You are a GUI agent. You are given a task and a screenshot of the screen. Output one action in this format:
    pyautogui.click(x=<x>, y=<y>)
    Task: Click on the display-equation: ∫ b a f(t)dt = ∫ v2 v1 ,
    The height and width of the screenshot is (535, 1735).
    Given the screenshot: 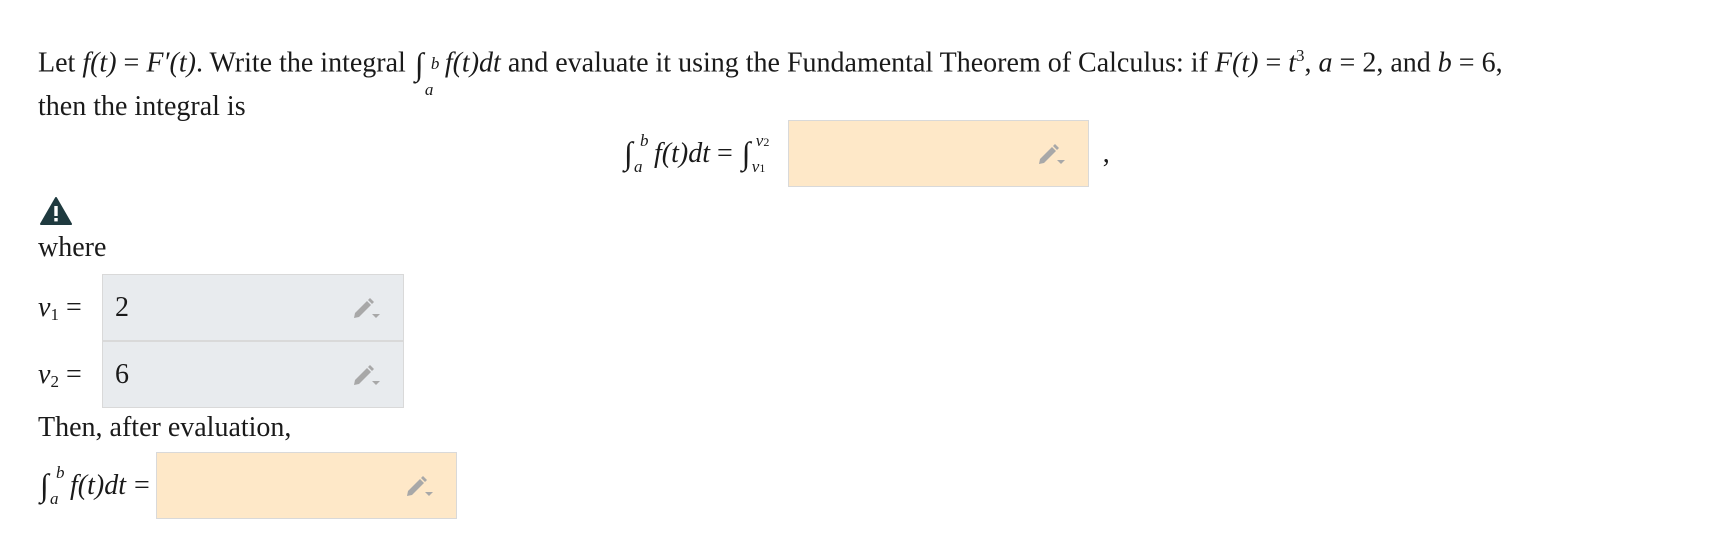 What is the action you would take?
    pyautogui.click(x=866, y=153)
    